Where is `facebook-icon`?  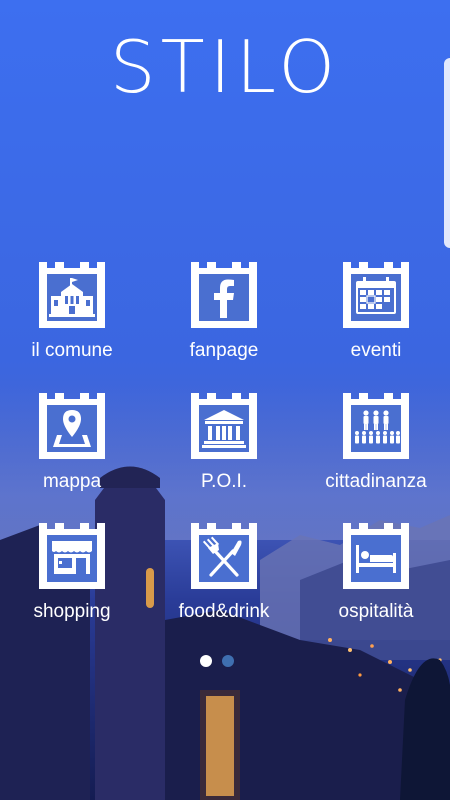
facebook-icon is located at coordinates (224, 295).